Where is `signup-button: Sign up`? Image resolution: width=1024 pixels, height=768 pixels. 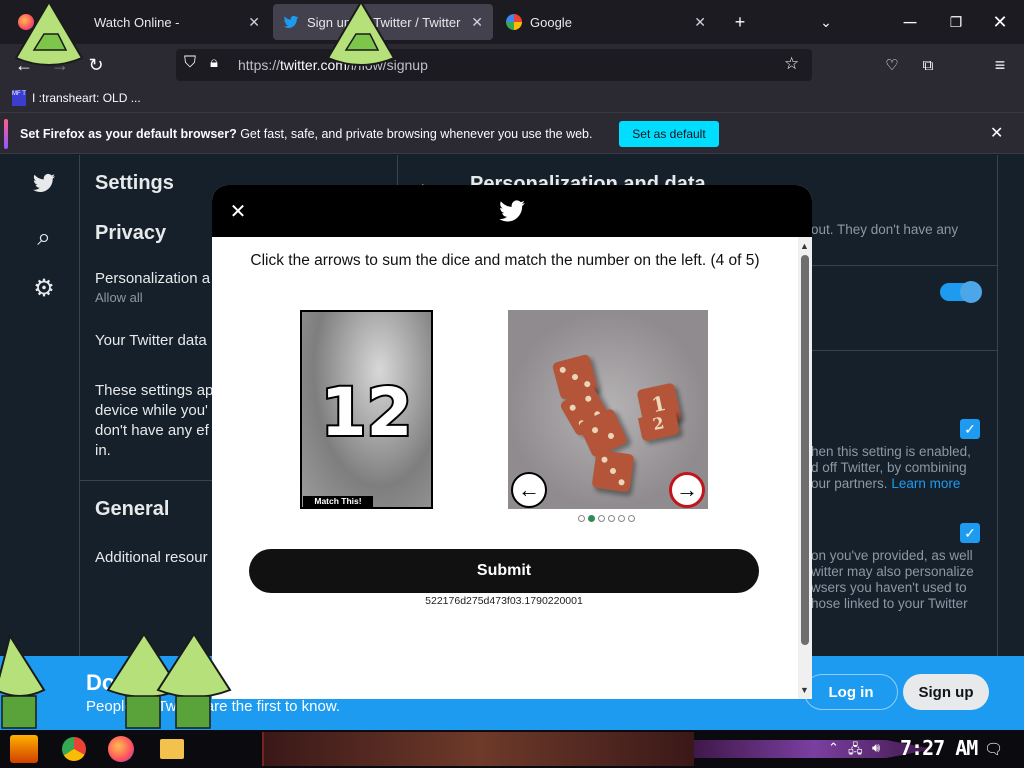 signup-button: Sign up is located at coordinates (946, 692).